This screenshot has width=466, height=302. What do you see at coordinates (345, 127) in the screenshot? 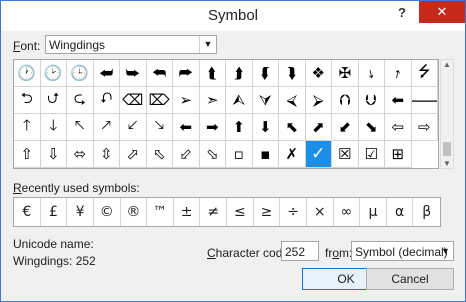
I see `down-left-arrow-icon: ⬋` at bounding box center [345, 127].